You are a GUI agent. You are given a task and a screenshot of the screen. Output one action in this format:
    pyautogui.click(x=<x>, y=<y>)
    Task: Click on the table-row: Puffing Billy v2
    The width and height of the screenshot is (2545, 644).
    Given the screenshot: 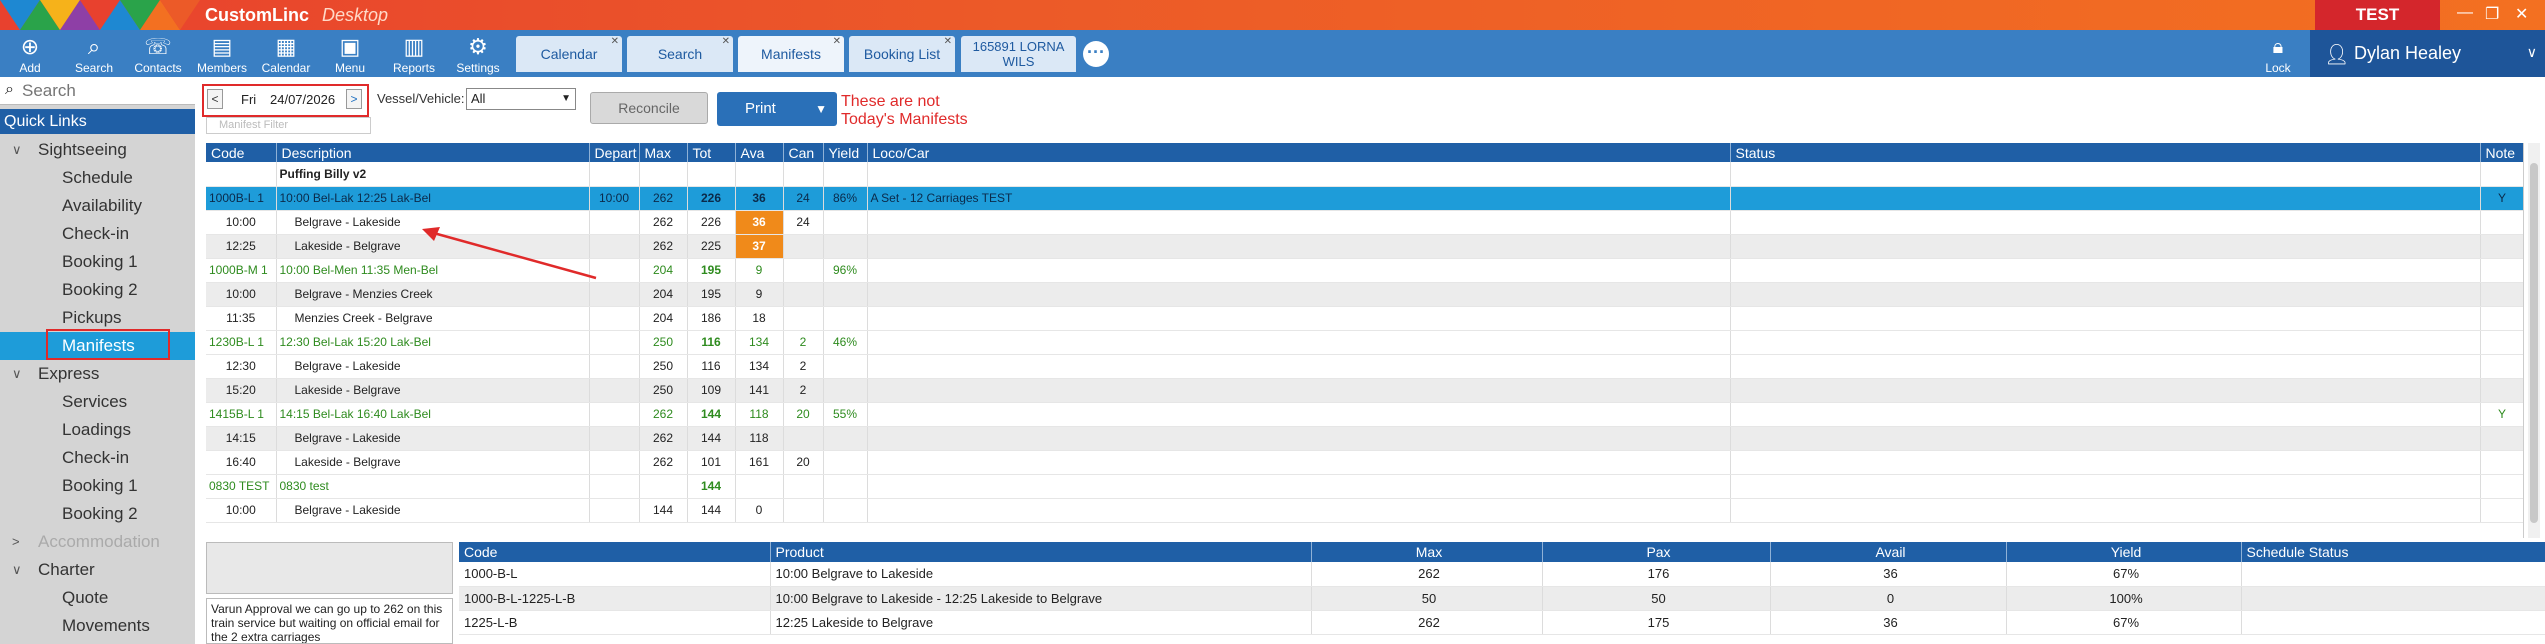 What is the action you would take?
    pyautogui.click(x=1364, y=174)
    